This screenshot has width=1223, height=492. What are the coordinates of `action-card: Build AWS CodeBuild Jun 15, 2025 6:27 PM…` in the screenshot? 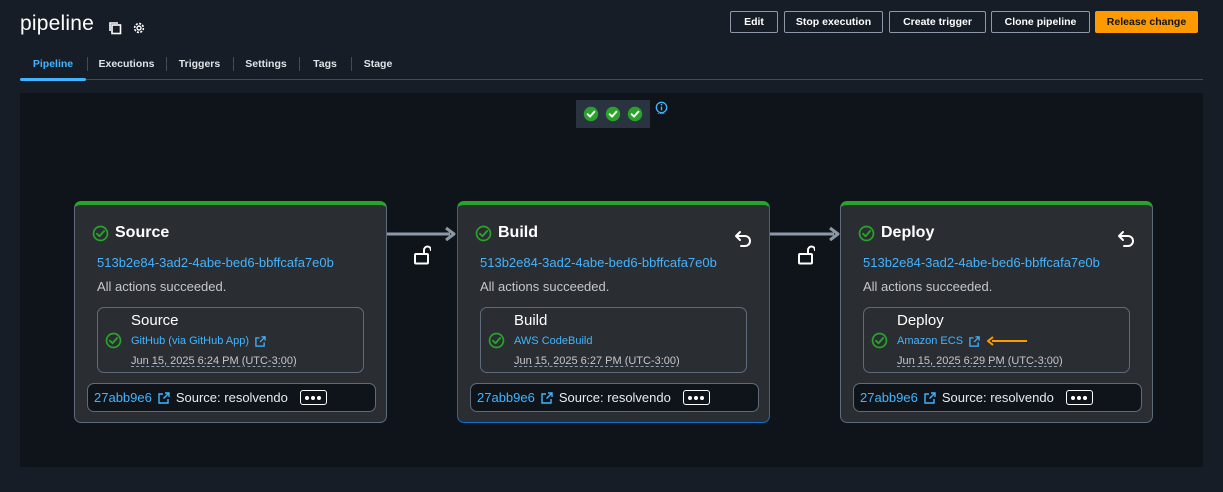 It's located at (613, 340).